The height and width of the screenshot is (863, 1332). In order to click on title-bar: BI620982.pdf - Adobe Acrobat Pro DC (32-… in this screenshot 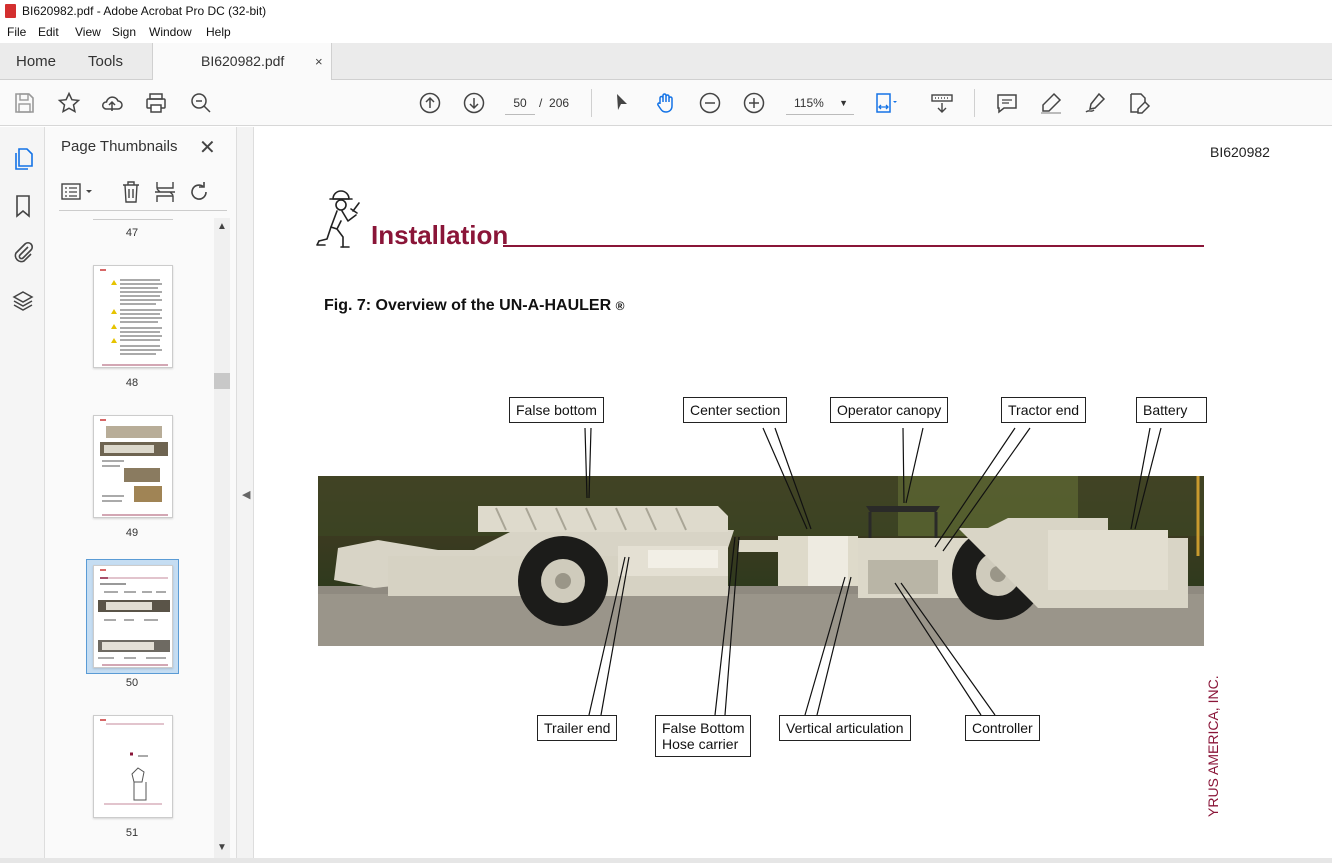, I will do `click(666, 11)`.